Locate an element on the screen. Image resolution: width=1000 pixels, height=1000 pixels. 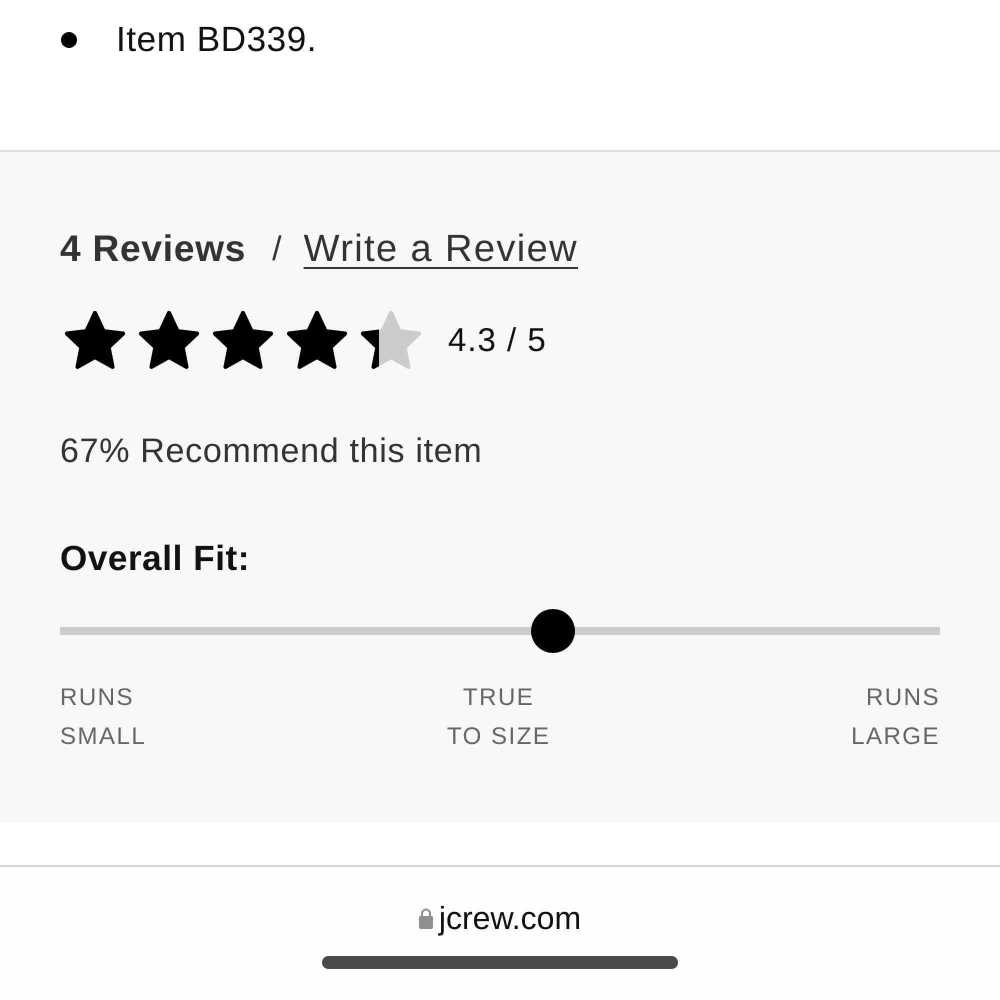
lock-icon is located at coordinates (425, 918).